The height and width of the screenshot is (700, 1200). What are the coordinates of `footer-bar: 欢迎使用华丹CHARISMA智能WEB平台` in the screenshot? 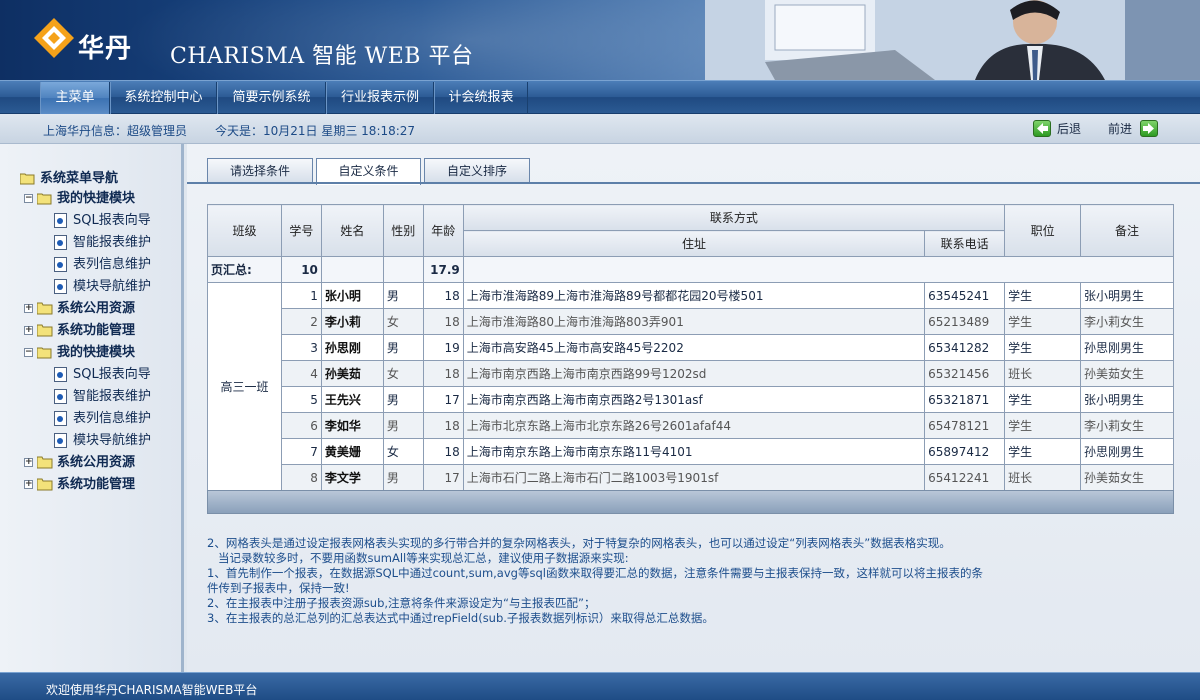 It's located at (600, 686).